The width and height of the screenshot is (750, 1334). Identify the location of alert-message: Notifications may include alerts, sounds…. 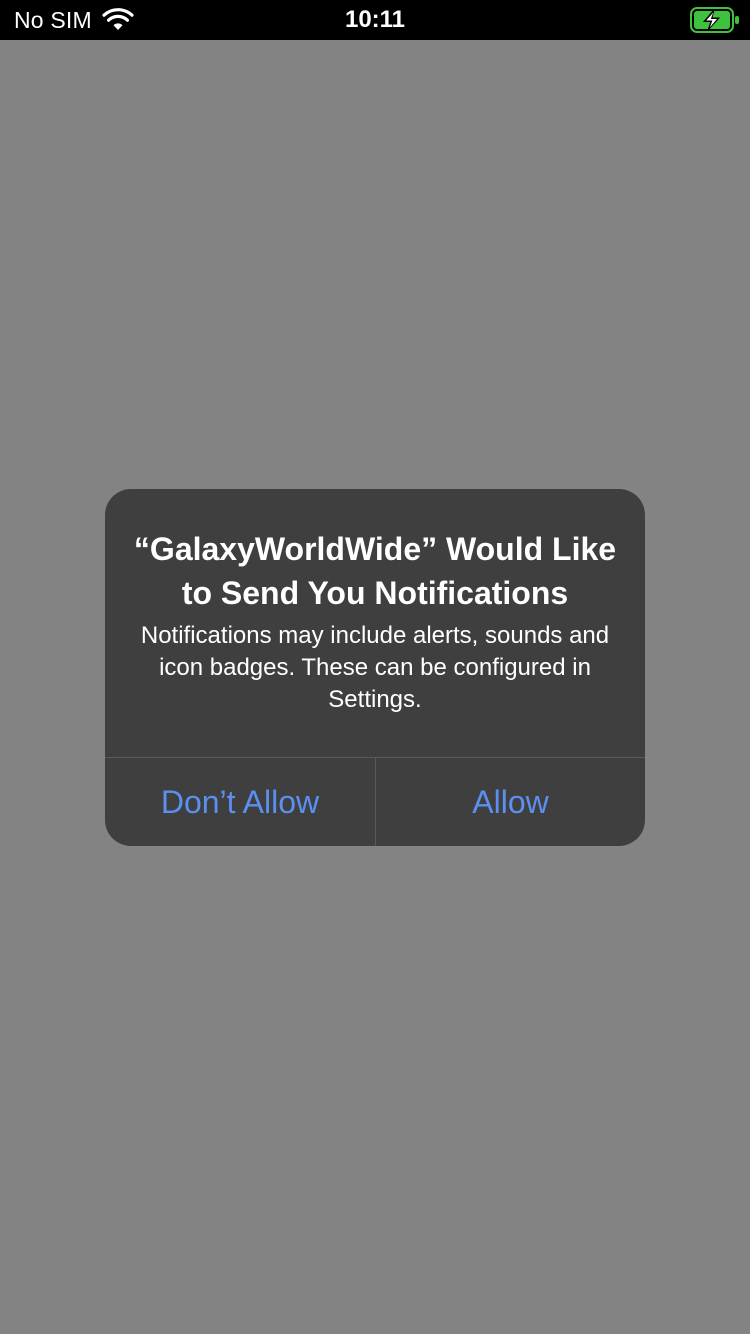
(375, 667).